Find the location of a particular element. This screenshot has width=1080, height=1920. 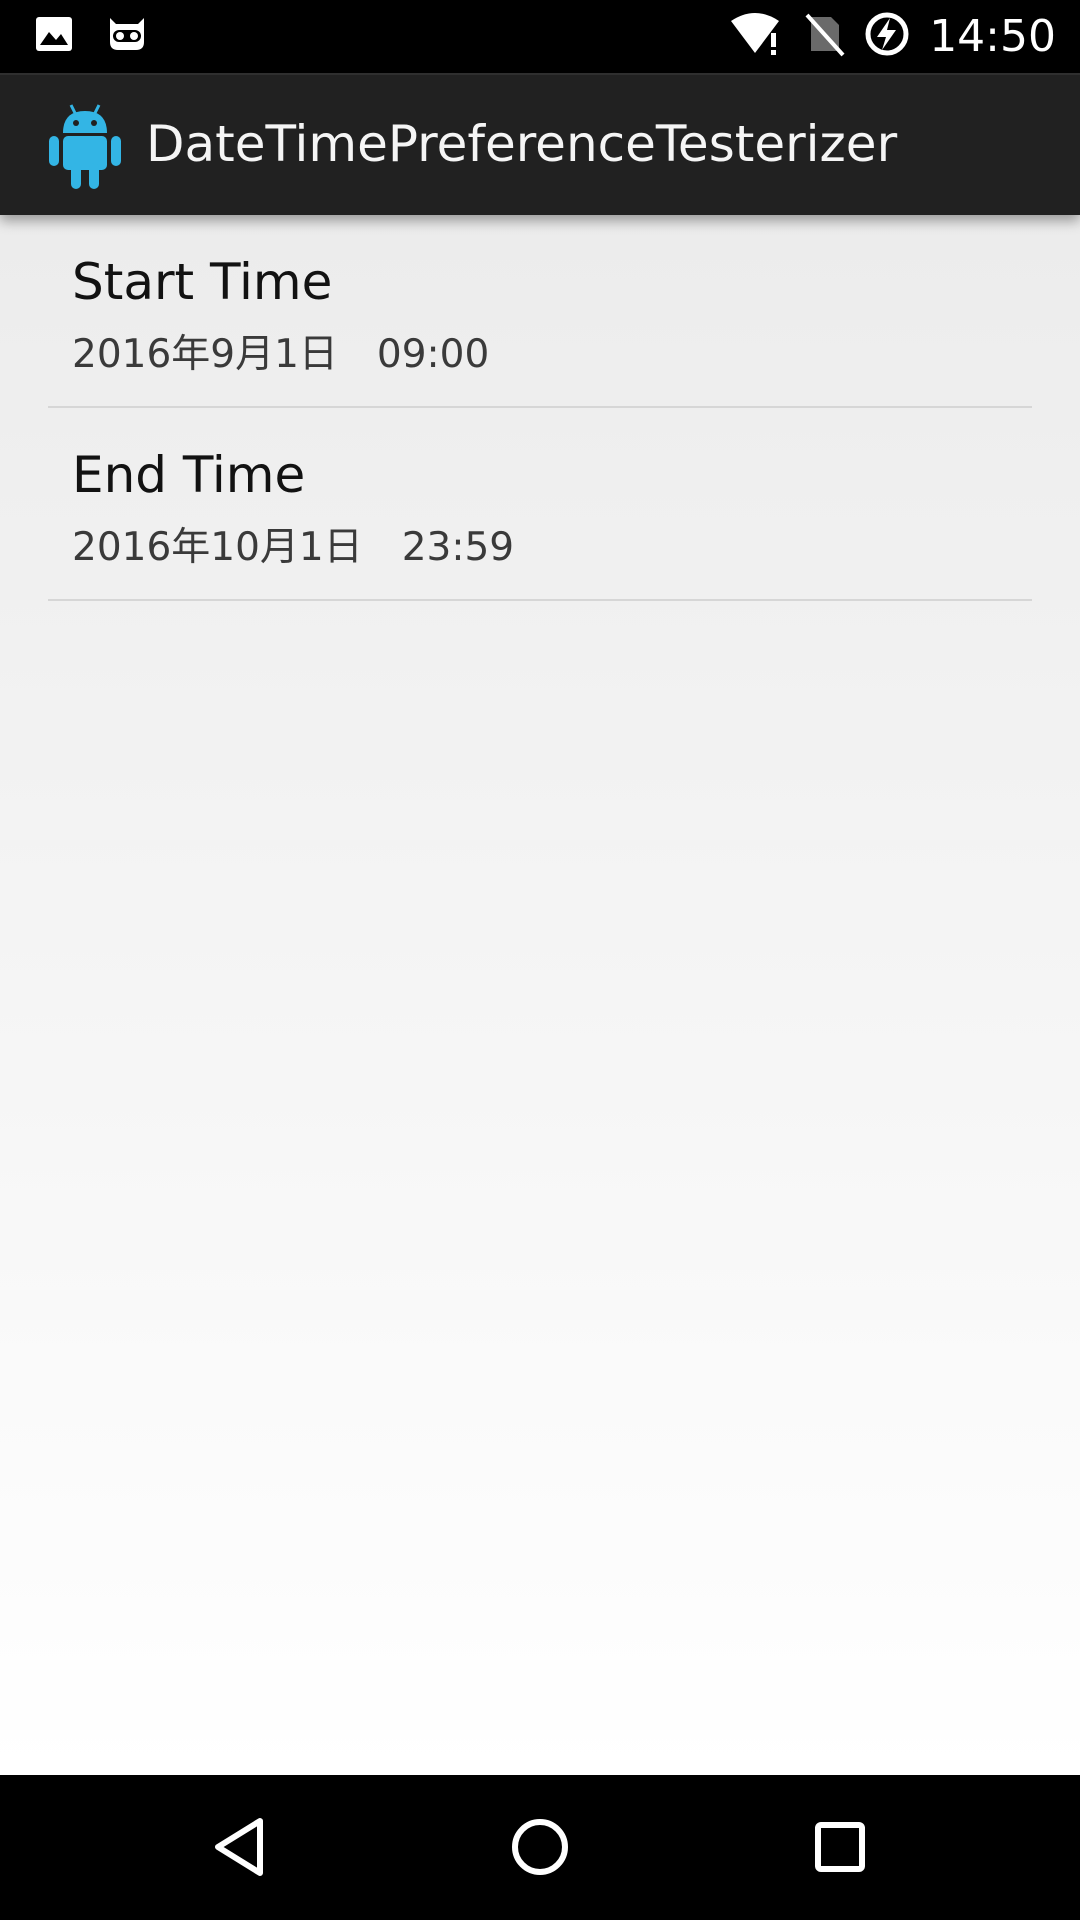

start-time-preference: Start Time 2016年9月1日 09:00 is located at coordinates (540, 311).